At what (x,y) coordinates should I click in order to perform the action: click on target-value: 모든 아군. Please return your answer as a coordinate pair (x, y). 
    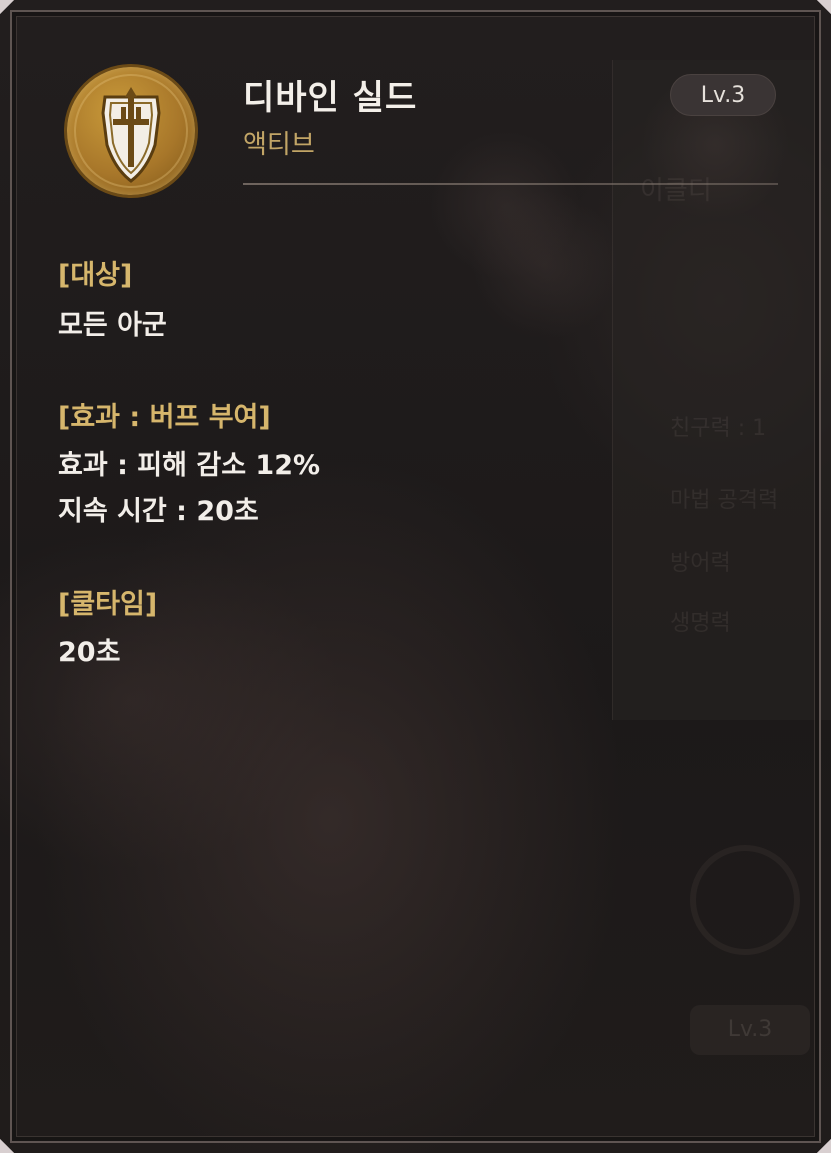
    Looking at the image, I should click on (112, 325).